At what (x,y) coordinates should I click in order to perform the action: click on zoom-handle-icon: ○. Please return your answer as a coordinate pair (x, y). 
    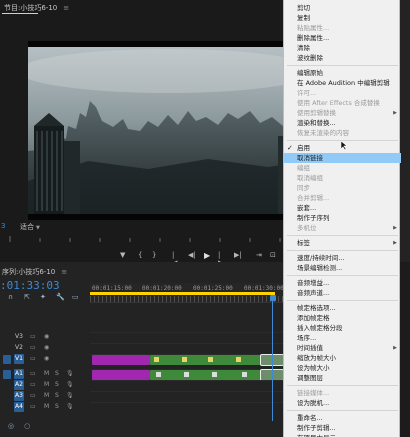
    Looking at the image, I should click on (27, 426).